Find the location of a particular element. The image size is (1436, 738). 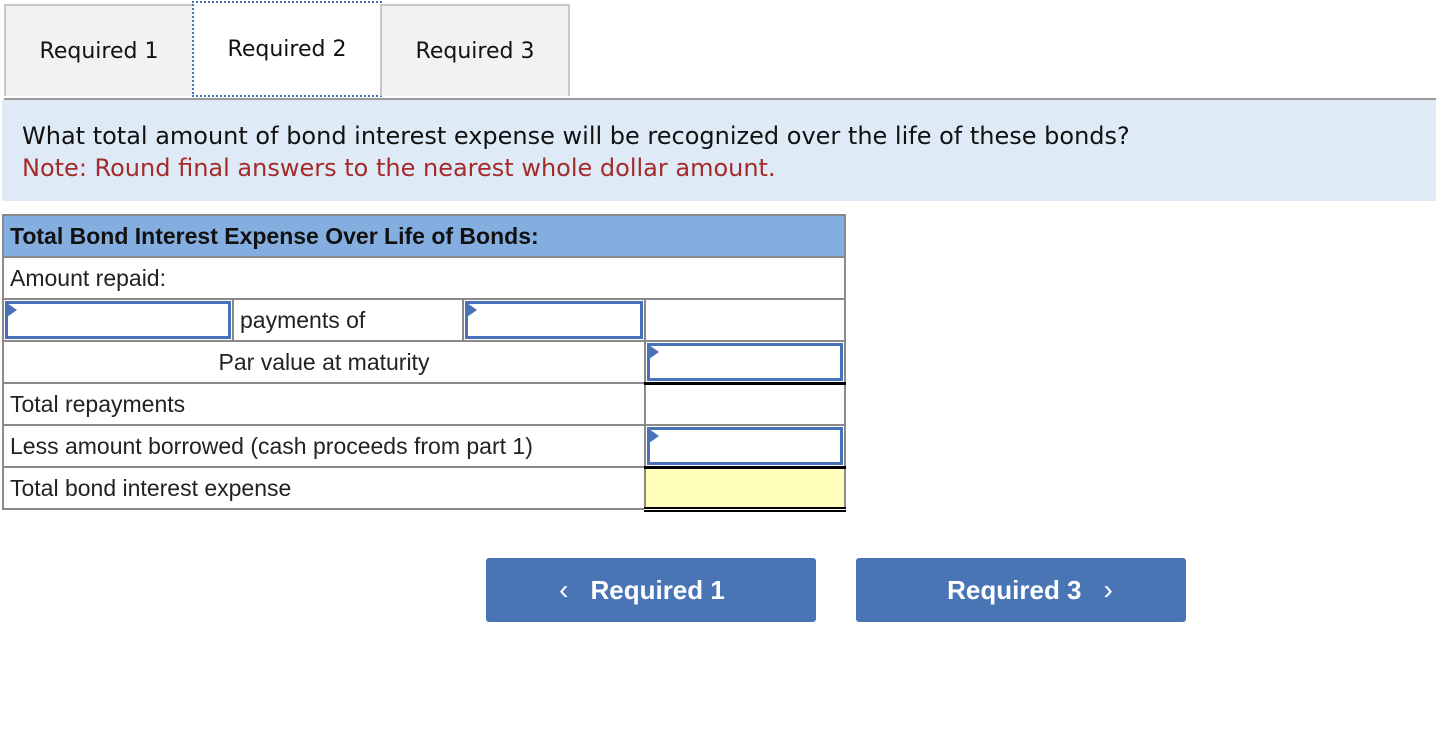

amount-borrowed-input is located at coordinates (747, 447).